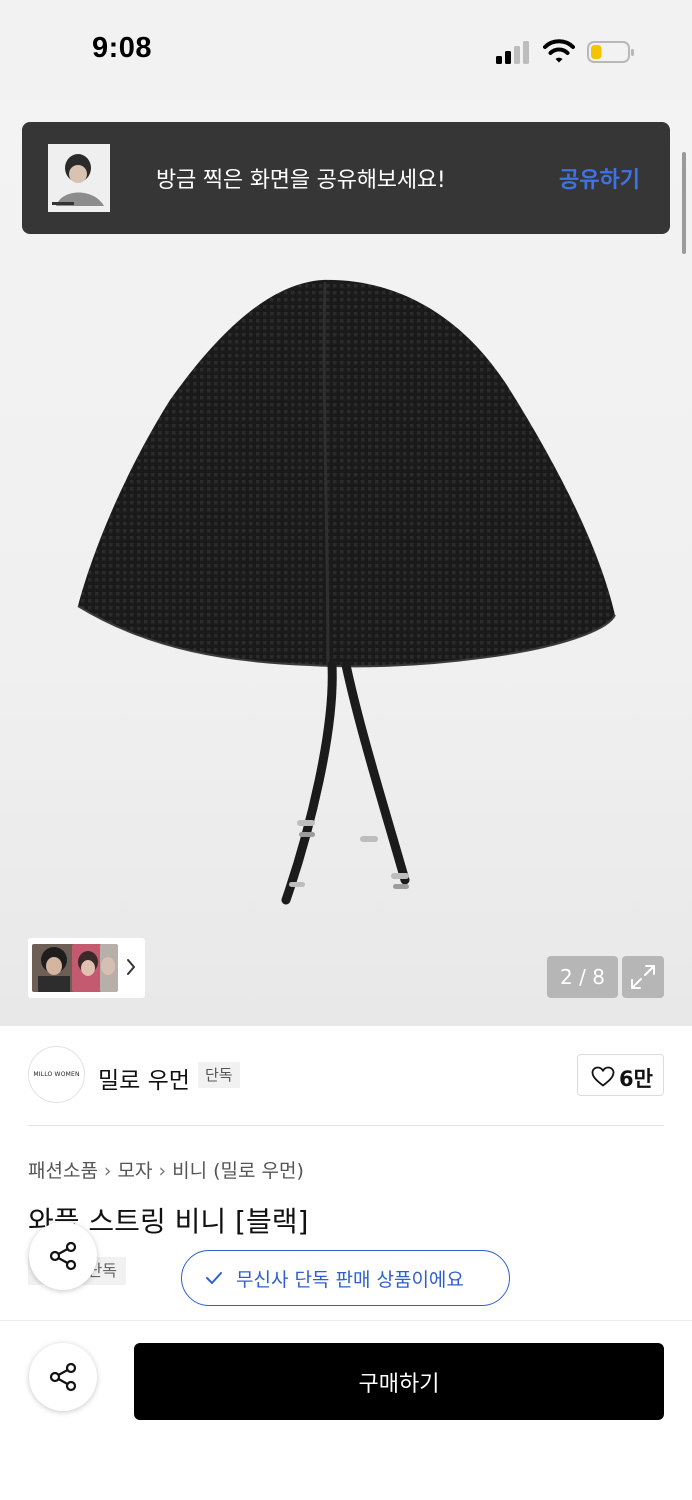 The image size is (692, 1500). I want to click on exclusive-notice-text: 무신사 단독 판매 상품이에요, so click(350, 1280).